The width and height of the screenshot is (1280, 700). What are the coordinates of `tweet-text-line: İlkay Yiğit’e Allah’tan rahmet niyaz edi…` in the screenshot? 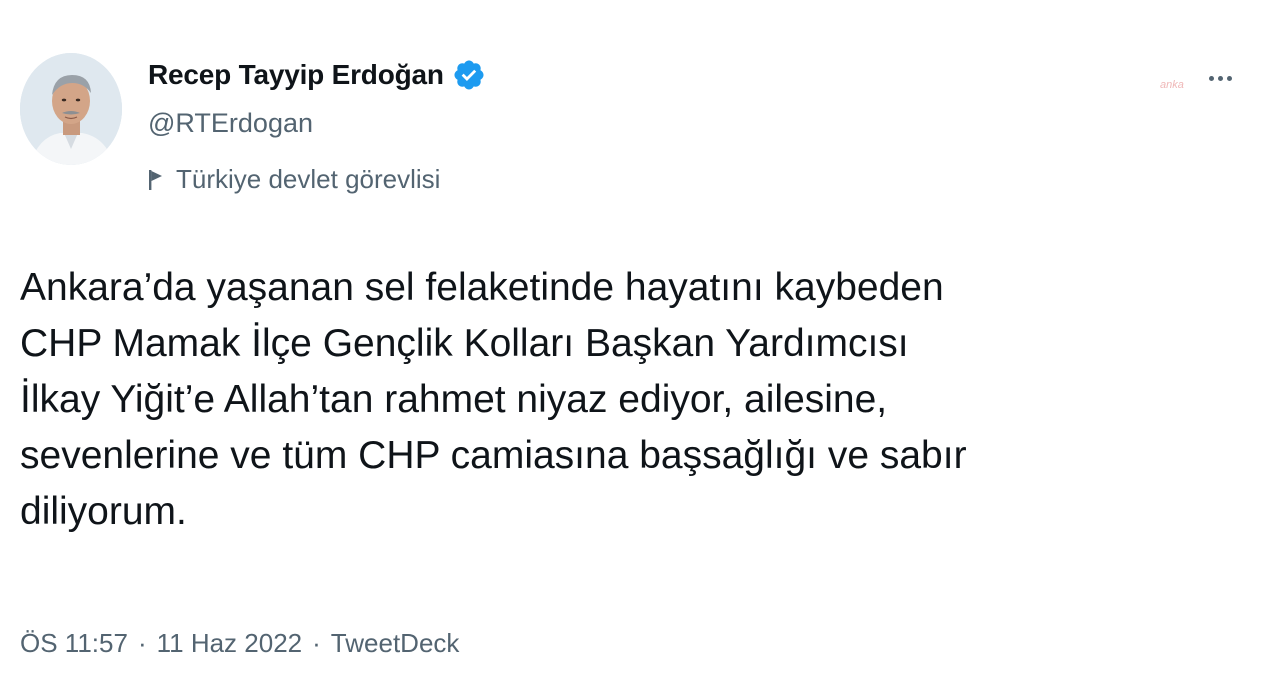 It's located at (454, 399).